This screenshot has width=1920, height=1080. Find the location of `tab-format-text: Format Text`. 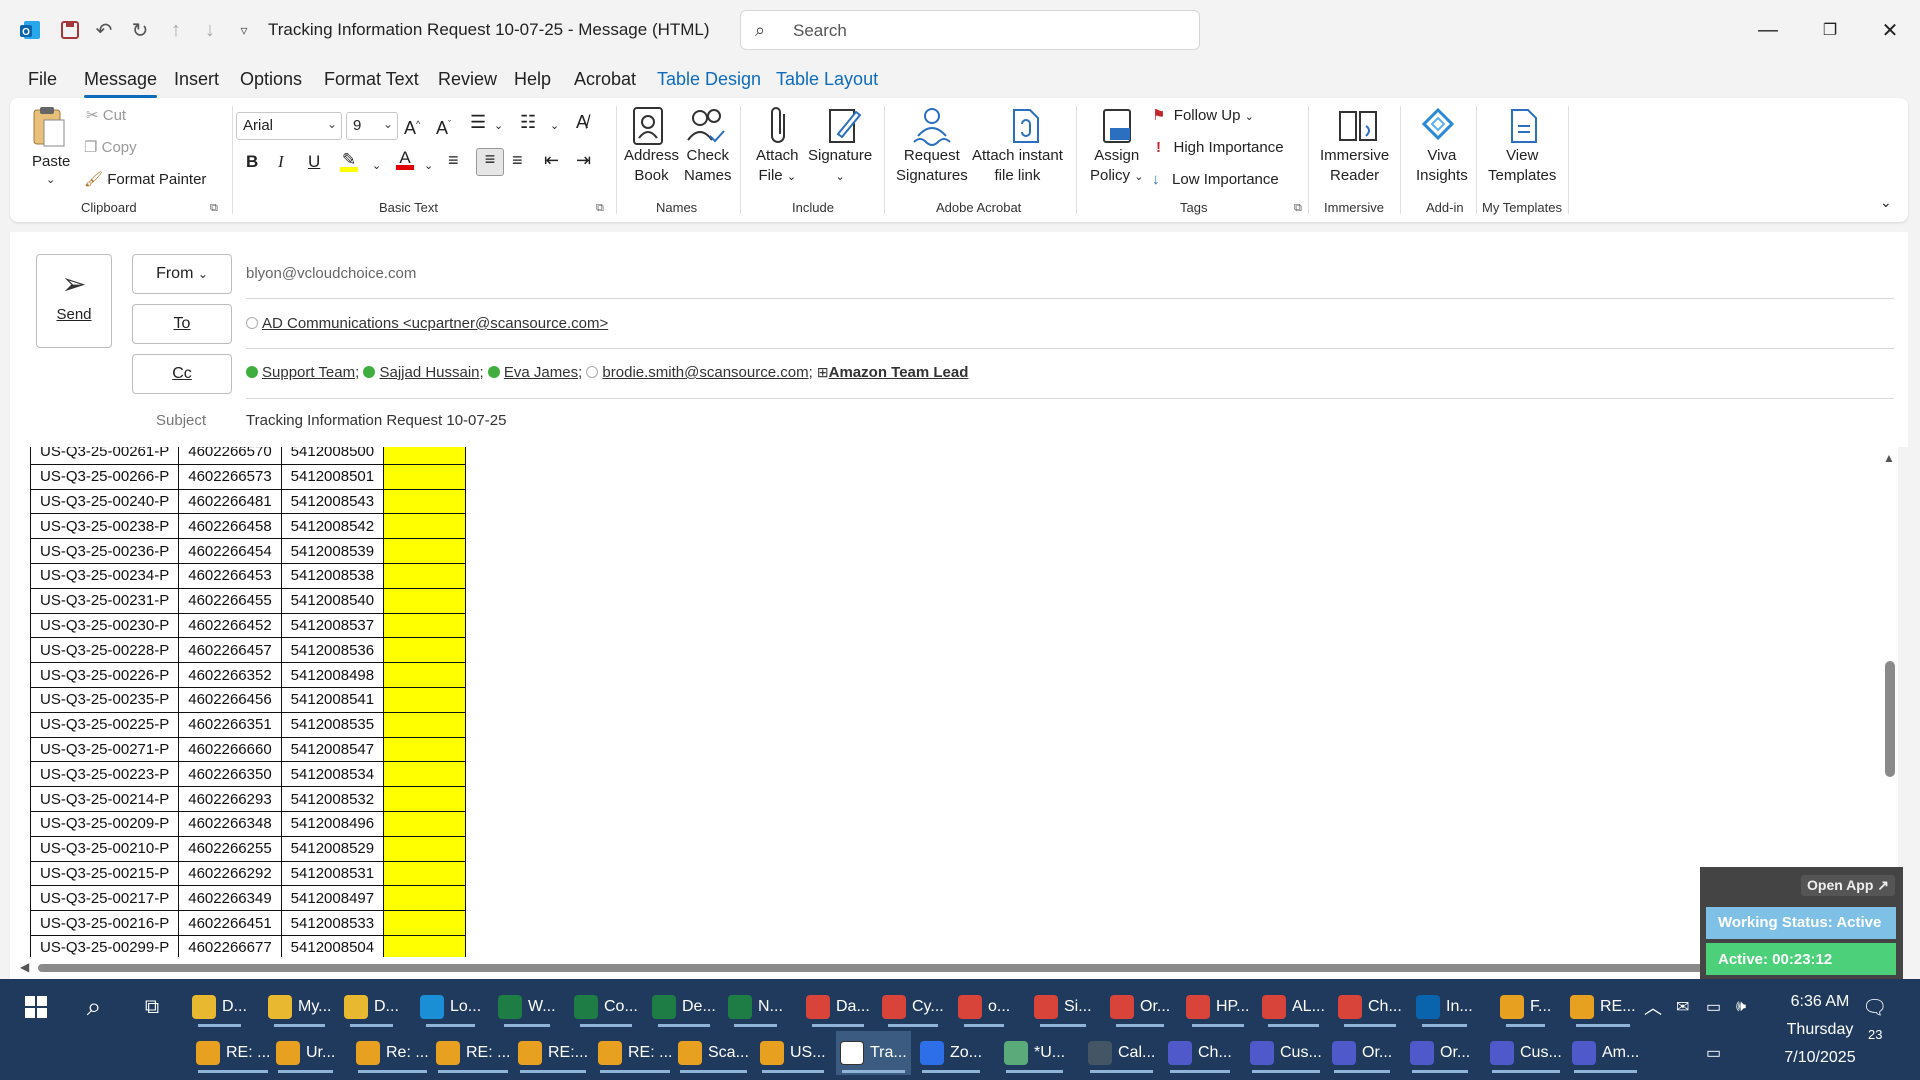

tab-format-text: Format Text is located at coordinates (371, 79).